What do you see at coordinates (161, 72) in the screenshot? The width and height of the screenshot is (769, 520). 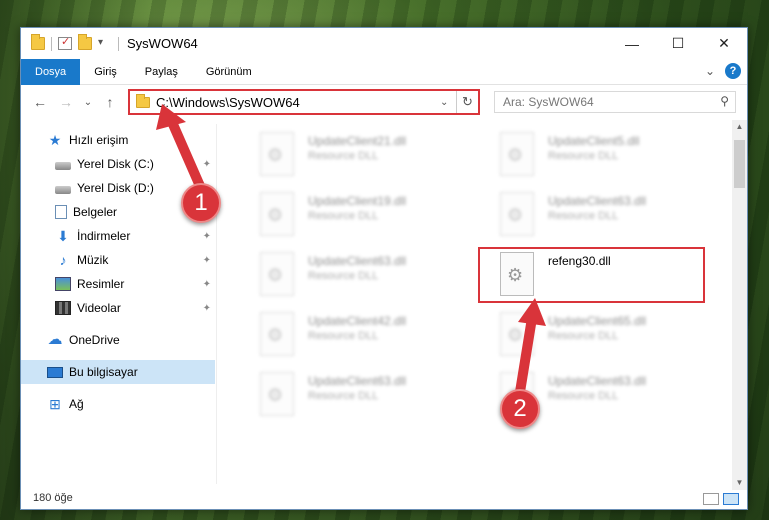 I see `tab-share: Paylaş` at bounding box center [161, 72].